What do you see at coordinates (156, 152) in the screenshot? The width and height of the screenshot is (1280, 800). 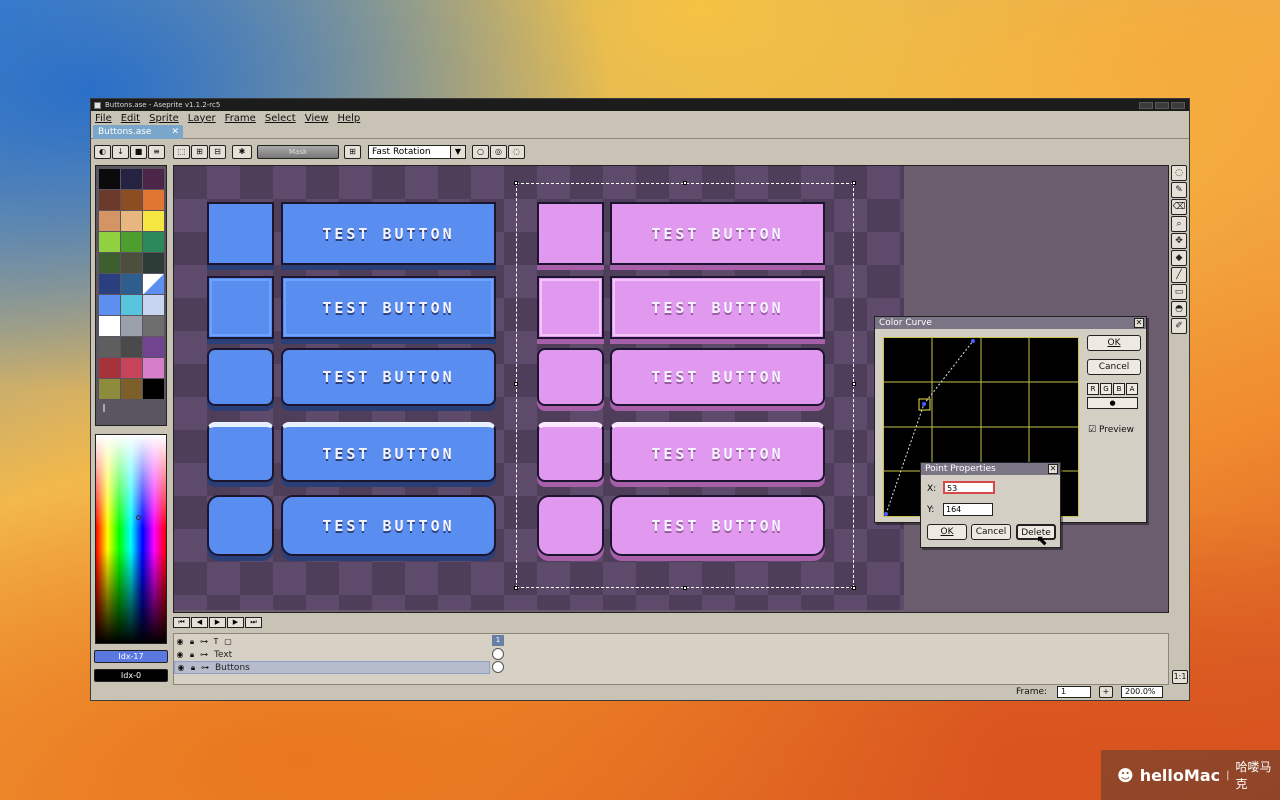 I see `ink-menu-icon: ≡` at bounding box center [156, 152].